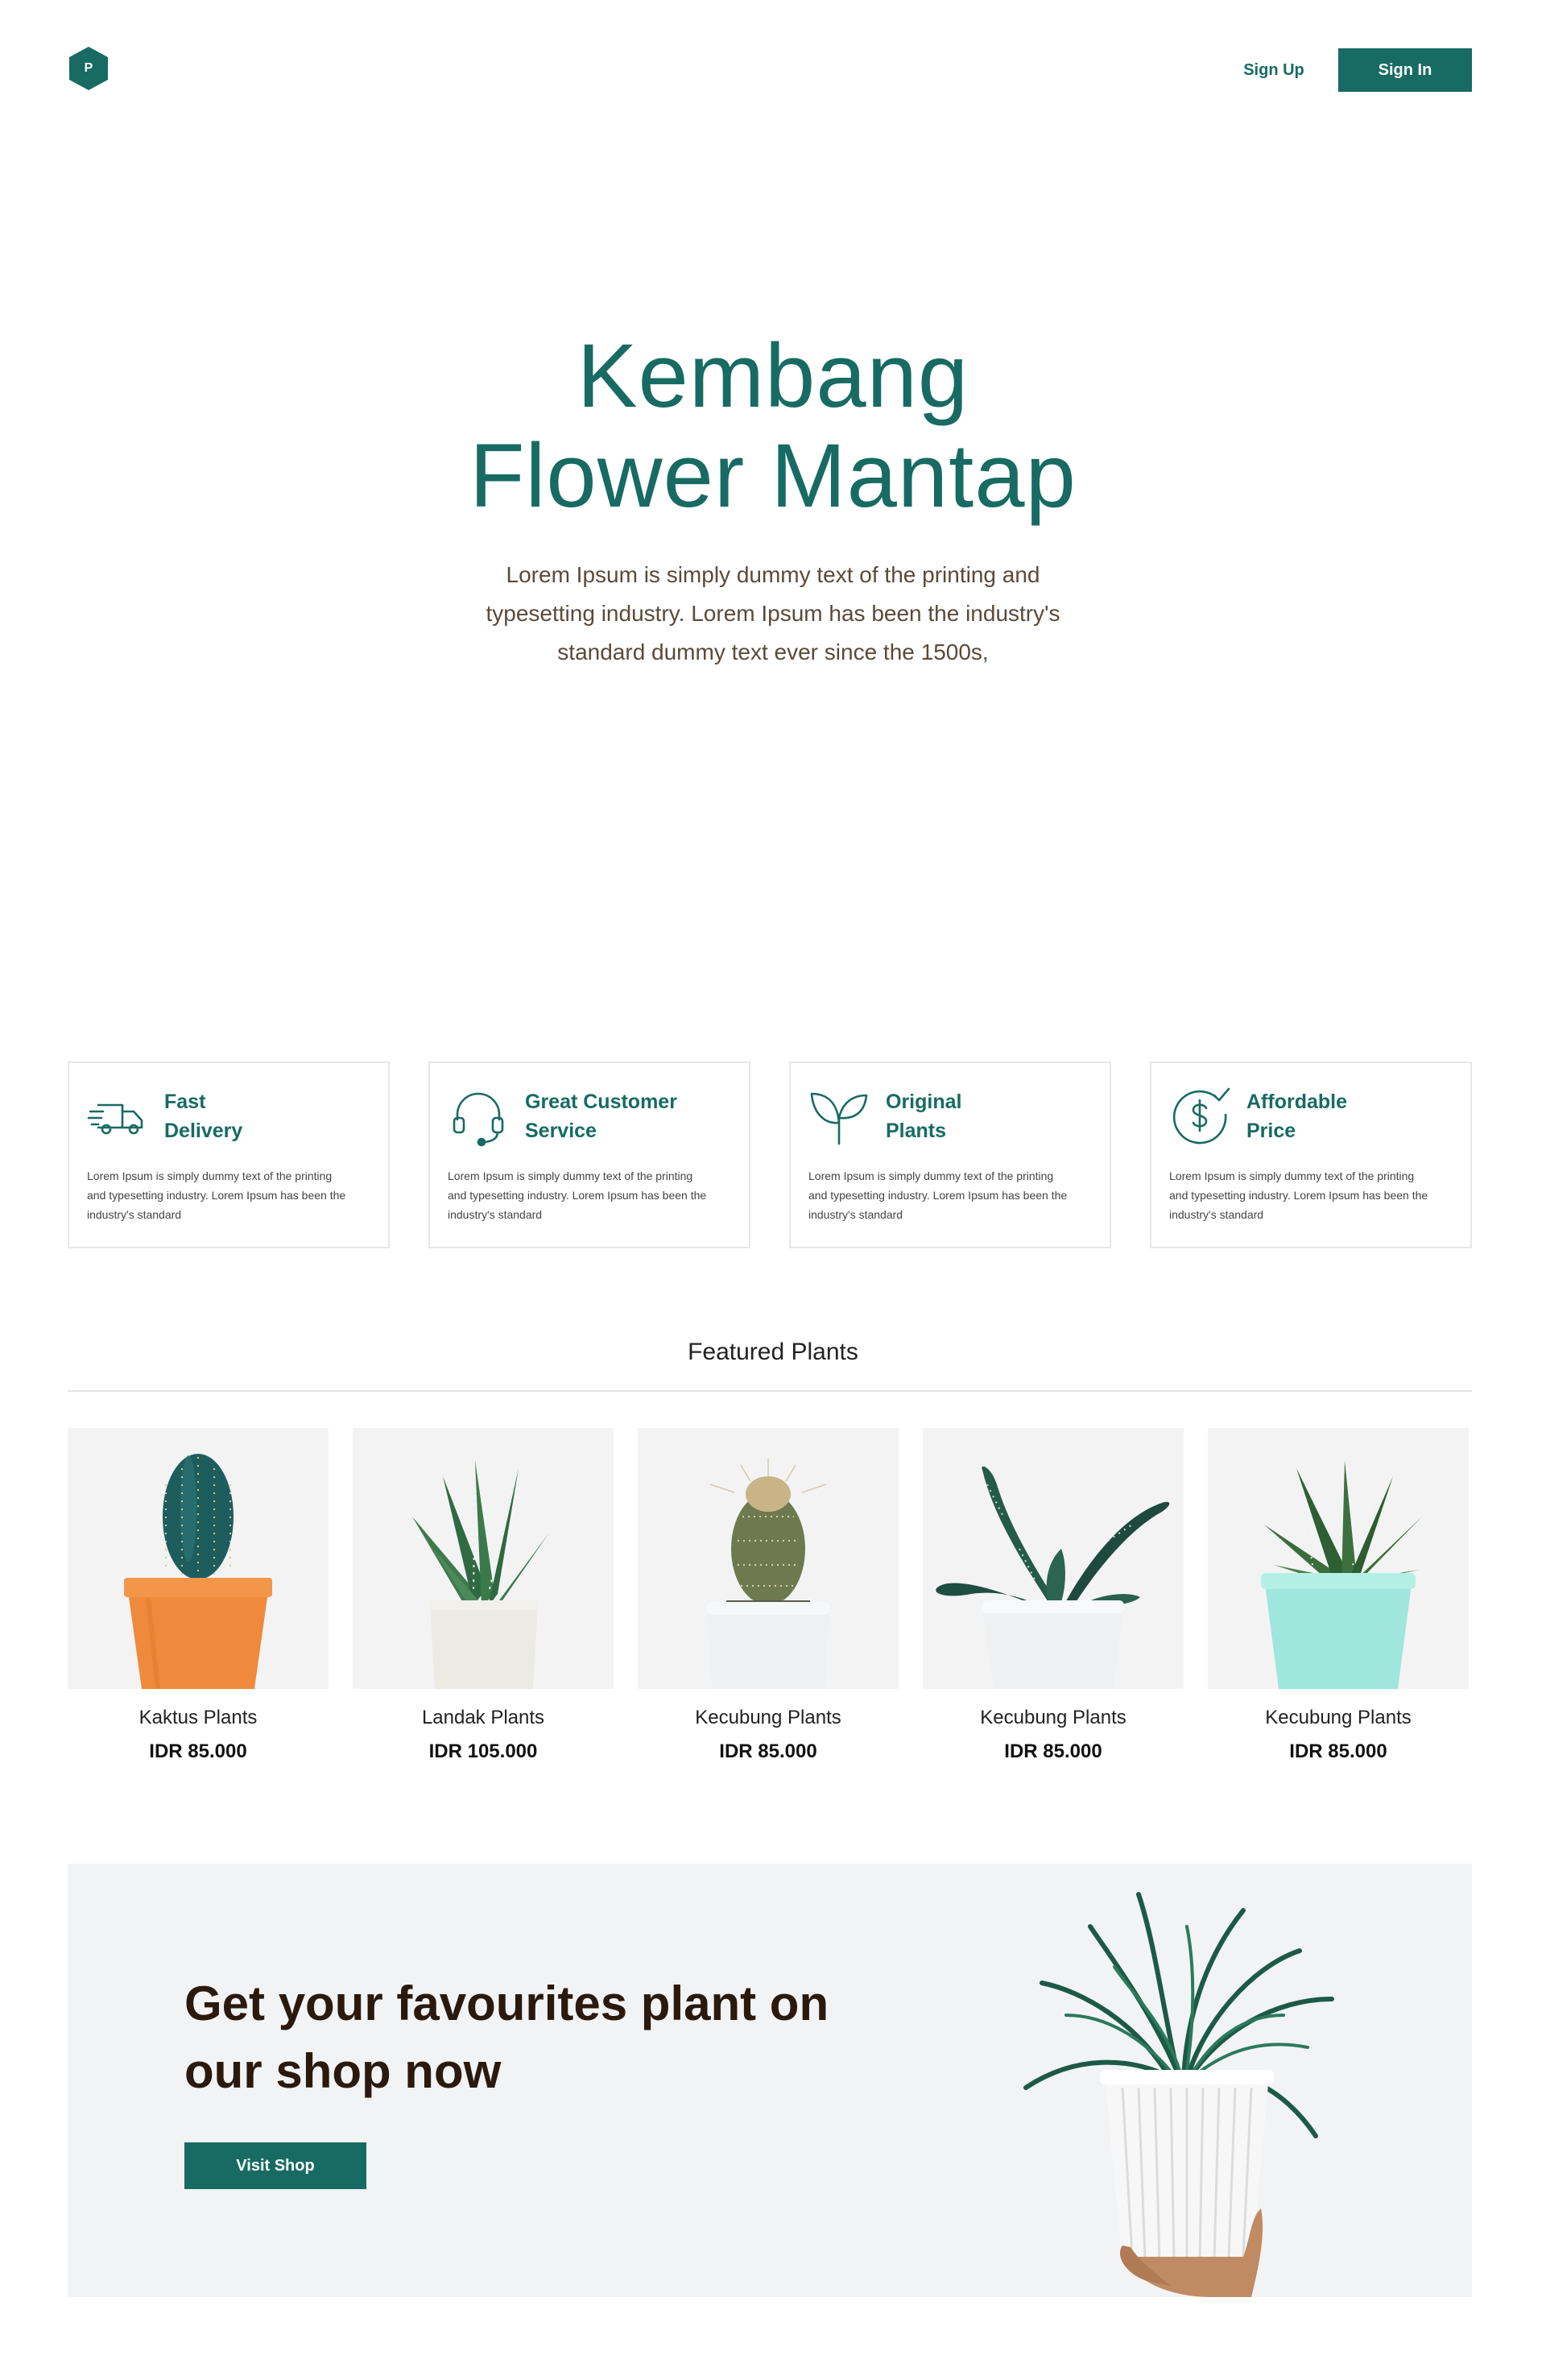 The width and height of the screenshot is (1546, 2380). I want to click on feature-title-line-2: Service, so click(561, 1131).